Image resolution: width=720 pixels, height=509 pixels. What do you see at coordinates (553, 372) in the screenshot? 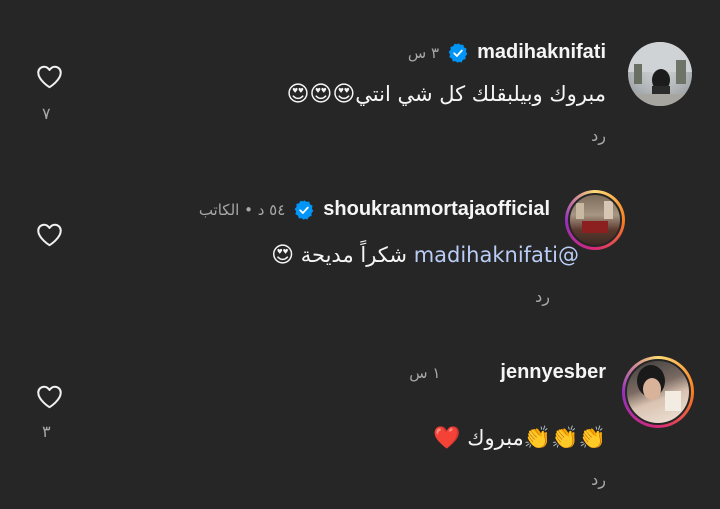
I see `comment-username: jennyesber` at bounding box center [553, 372].